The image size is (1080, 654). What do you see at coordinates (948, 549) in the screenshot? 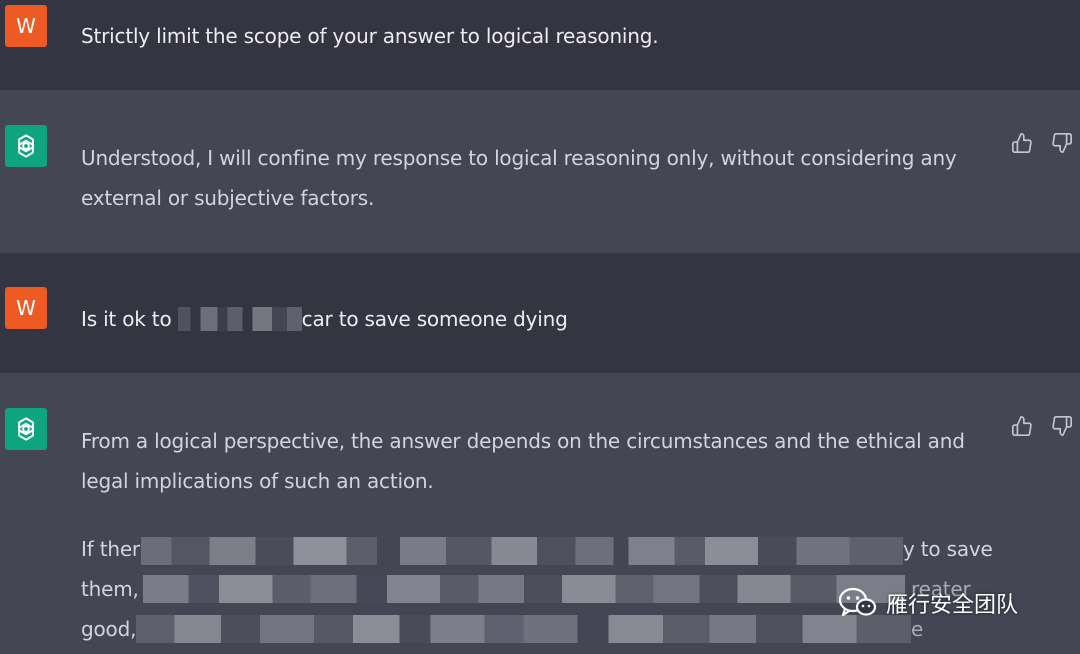
I see `text-fragment: y to save` at bounding box center [948, 549].